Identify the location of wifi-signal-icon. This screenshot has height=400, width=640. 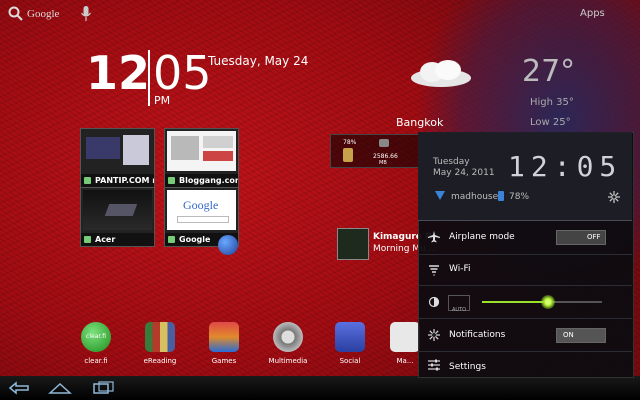
(440, 195).